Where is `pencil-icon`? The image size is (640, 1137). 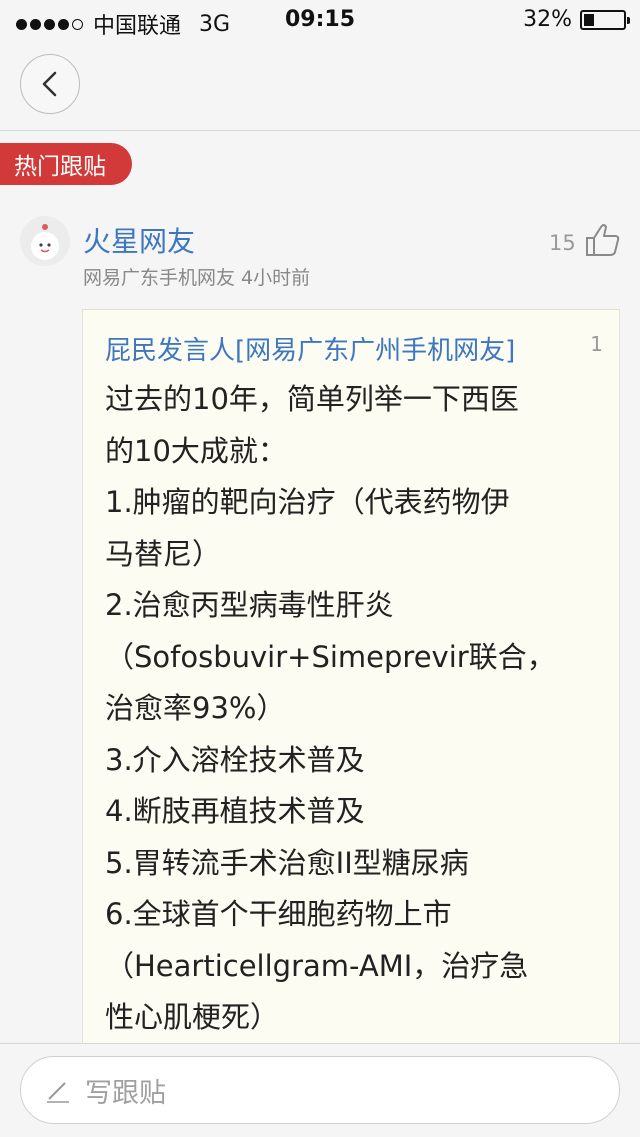
pencil-icon is located at coordinates (58, 1092).